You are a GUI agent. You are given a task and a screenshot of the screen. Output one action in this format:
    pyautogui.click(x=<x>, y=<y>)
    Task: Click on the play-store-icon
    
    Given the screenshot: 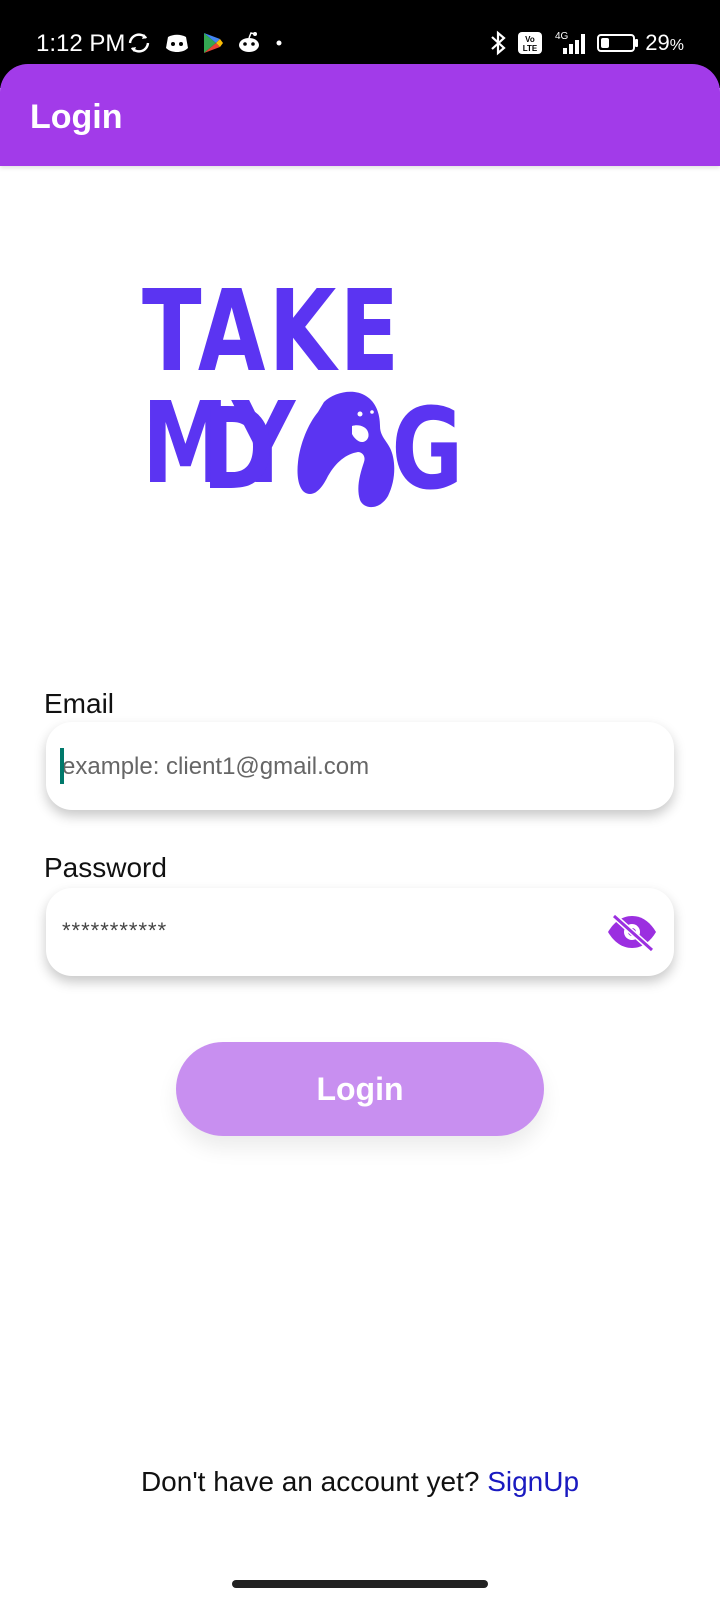 What is the action you would take?
    pyautogui.click(x=213, y=43)
    